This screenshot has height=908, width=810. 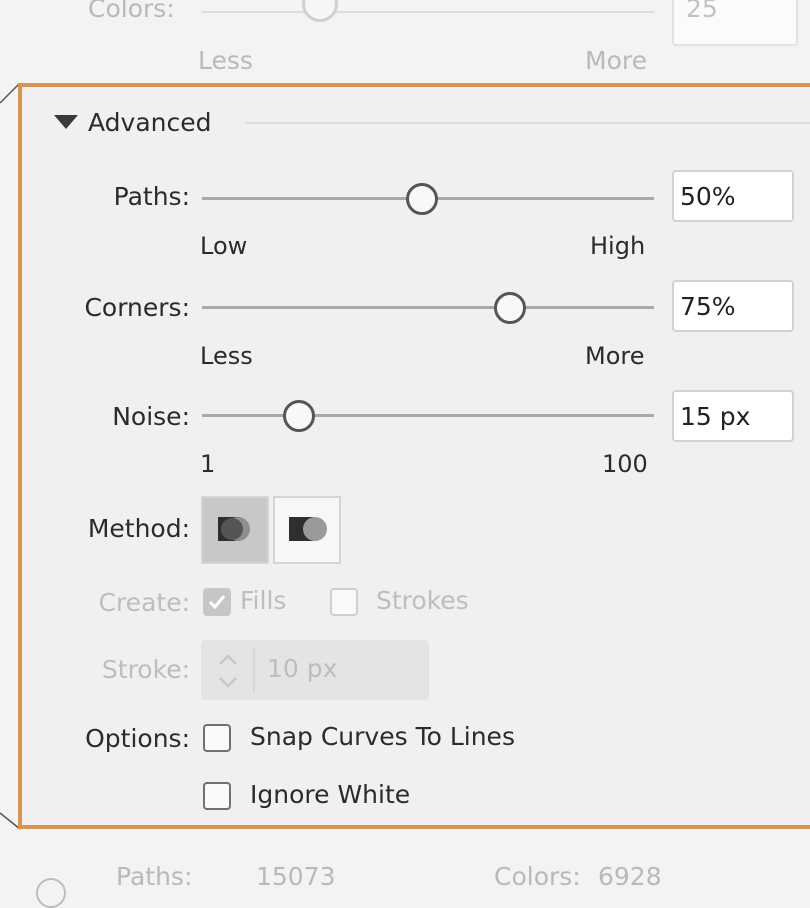 What do you see at coordinates (144, 602) in the screenshot?
I see `create-label: Create:` at bounding box center [144, 602].